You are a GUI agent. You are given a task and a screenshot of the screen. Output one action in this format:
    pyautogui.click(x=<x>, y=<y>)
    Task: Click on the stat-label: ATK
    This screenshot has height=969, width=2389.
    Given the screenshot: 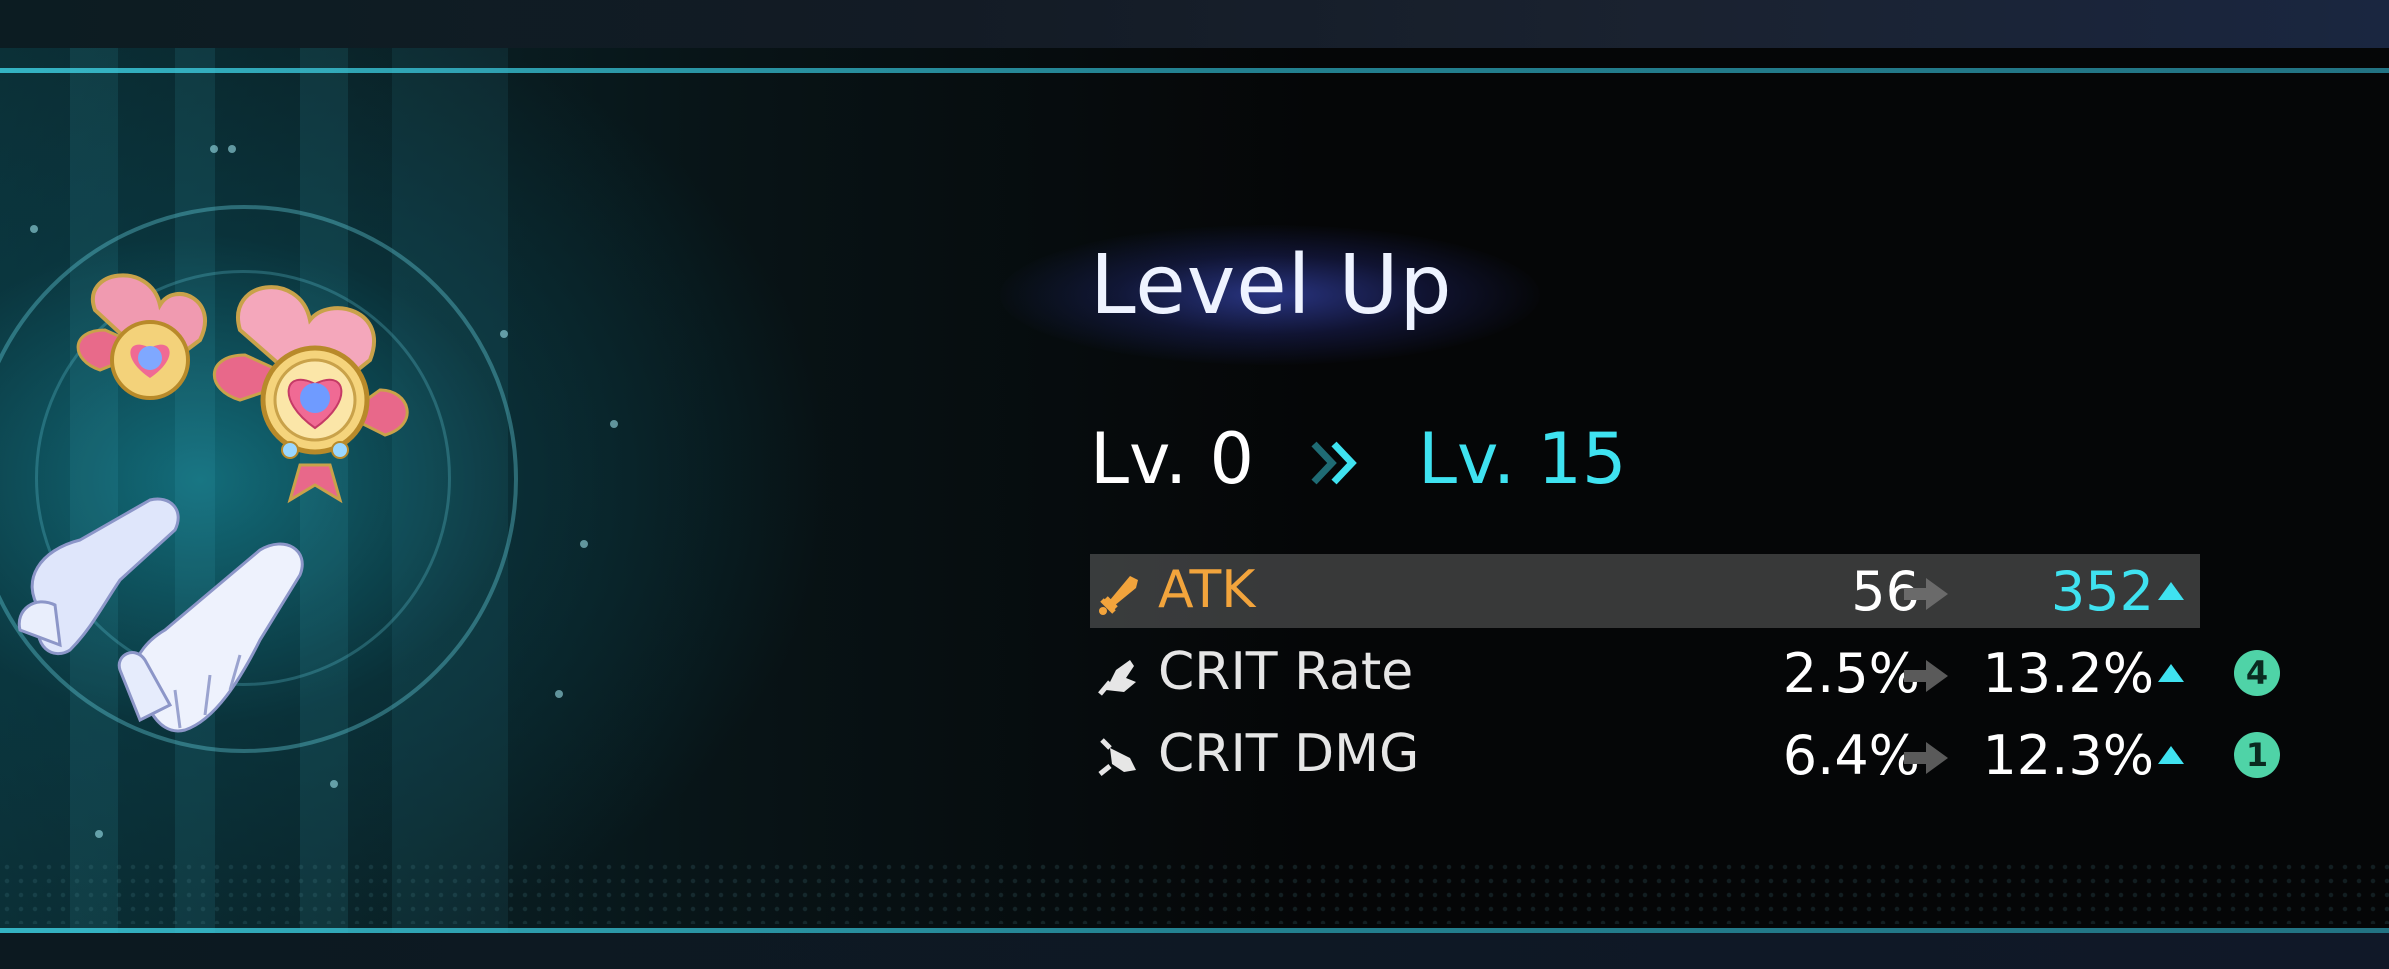 What is the action you would take?
    pyautogui.click(x=1207, y=590)
    